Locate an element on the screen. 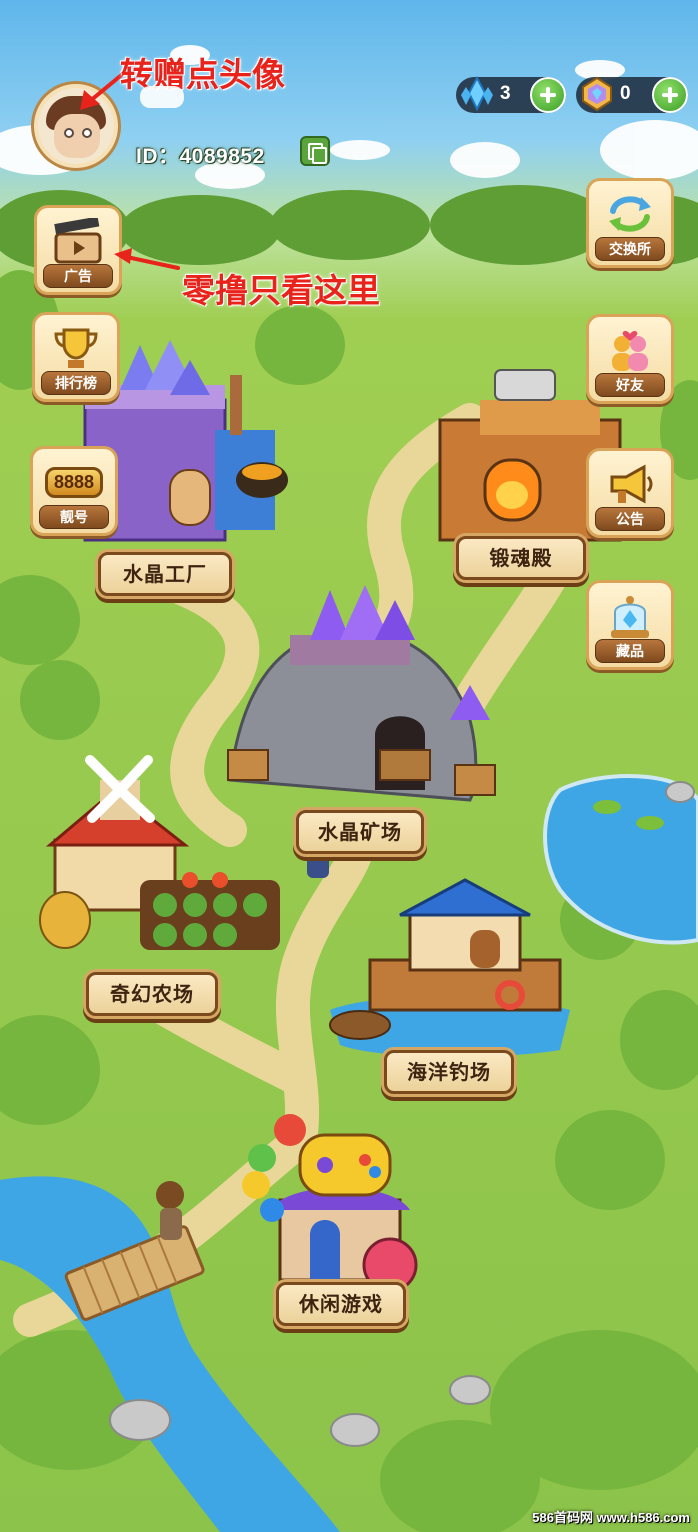 The width and height of the screenshot is (698, 1532). lucky-number-button-label: 靓号 is located at coordinates (74, 517).